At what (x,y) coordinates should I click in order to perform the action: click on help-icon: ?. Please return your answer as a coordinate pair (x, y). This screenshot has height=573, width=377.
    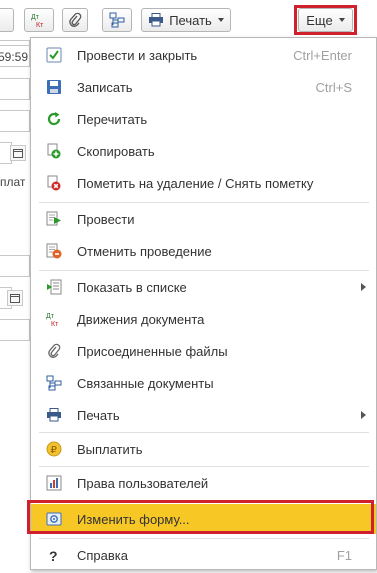
    Looking at the image, I should click on (54, 555).